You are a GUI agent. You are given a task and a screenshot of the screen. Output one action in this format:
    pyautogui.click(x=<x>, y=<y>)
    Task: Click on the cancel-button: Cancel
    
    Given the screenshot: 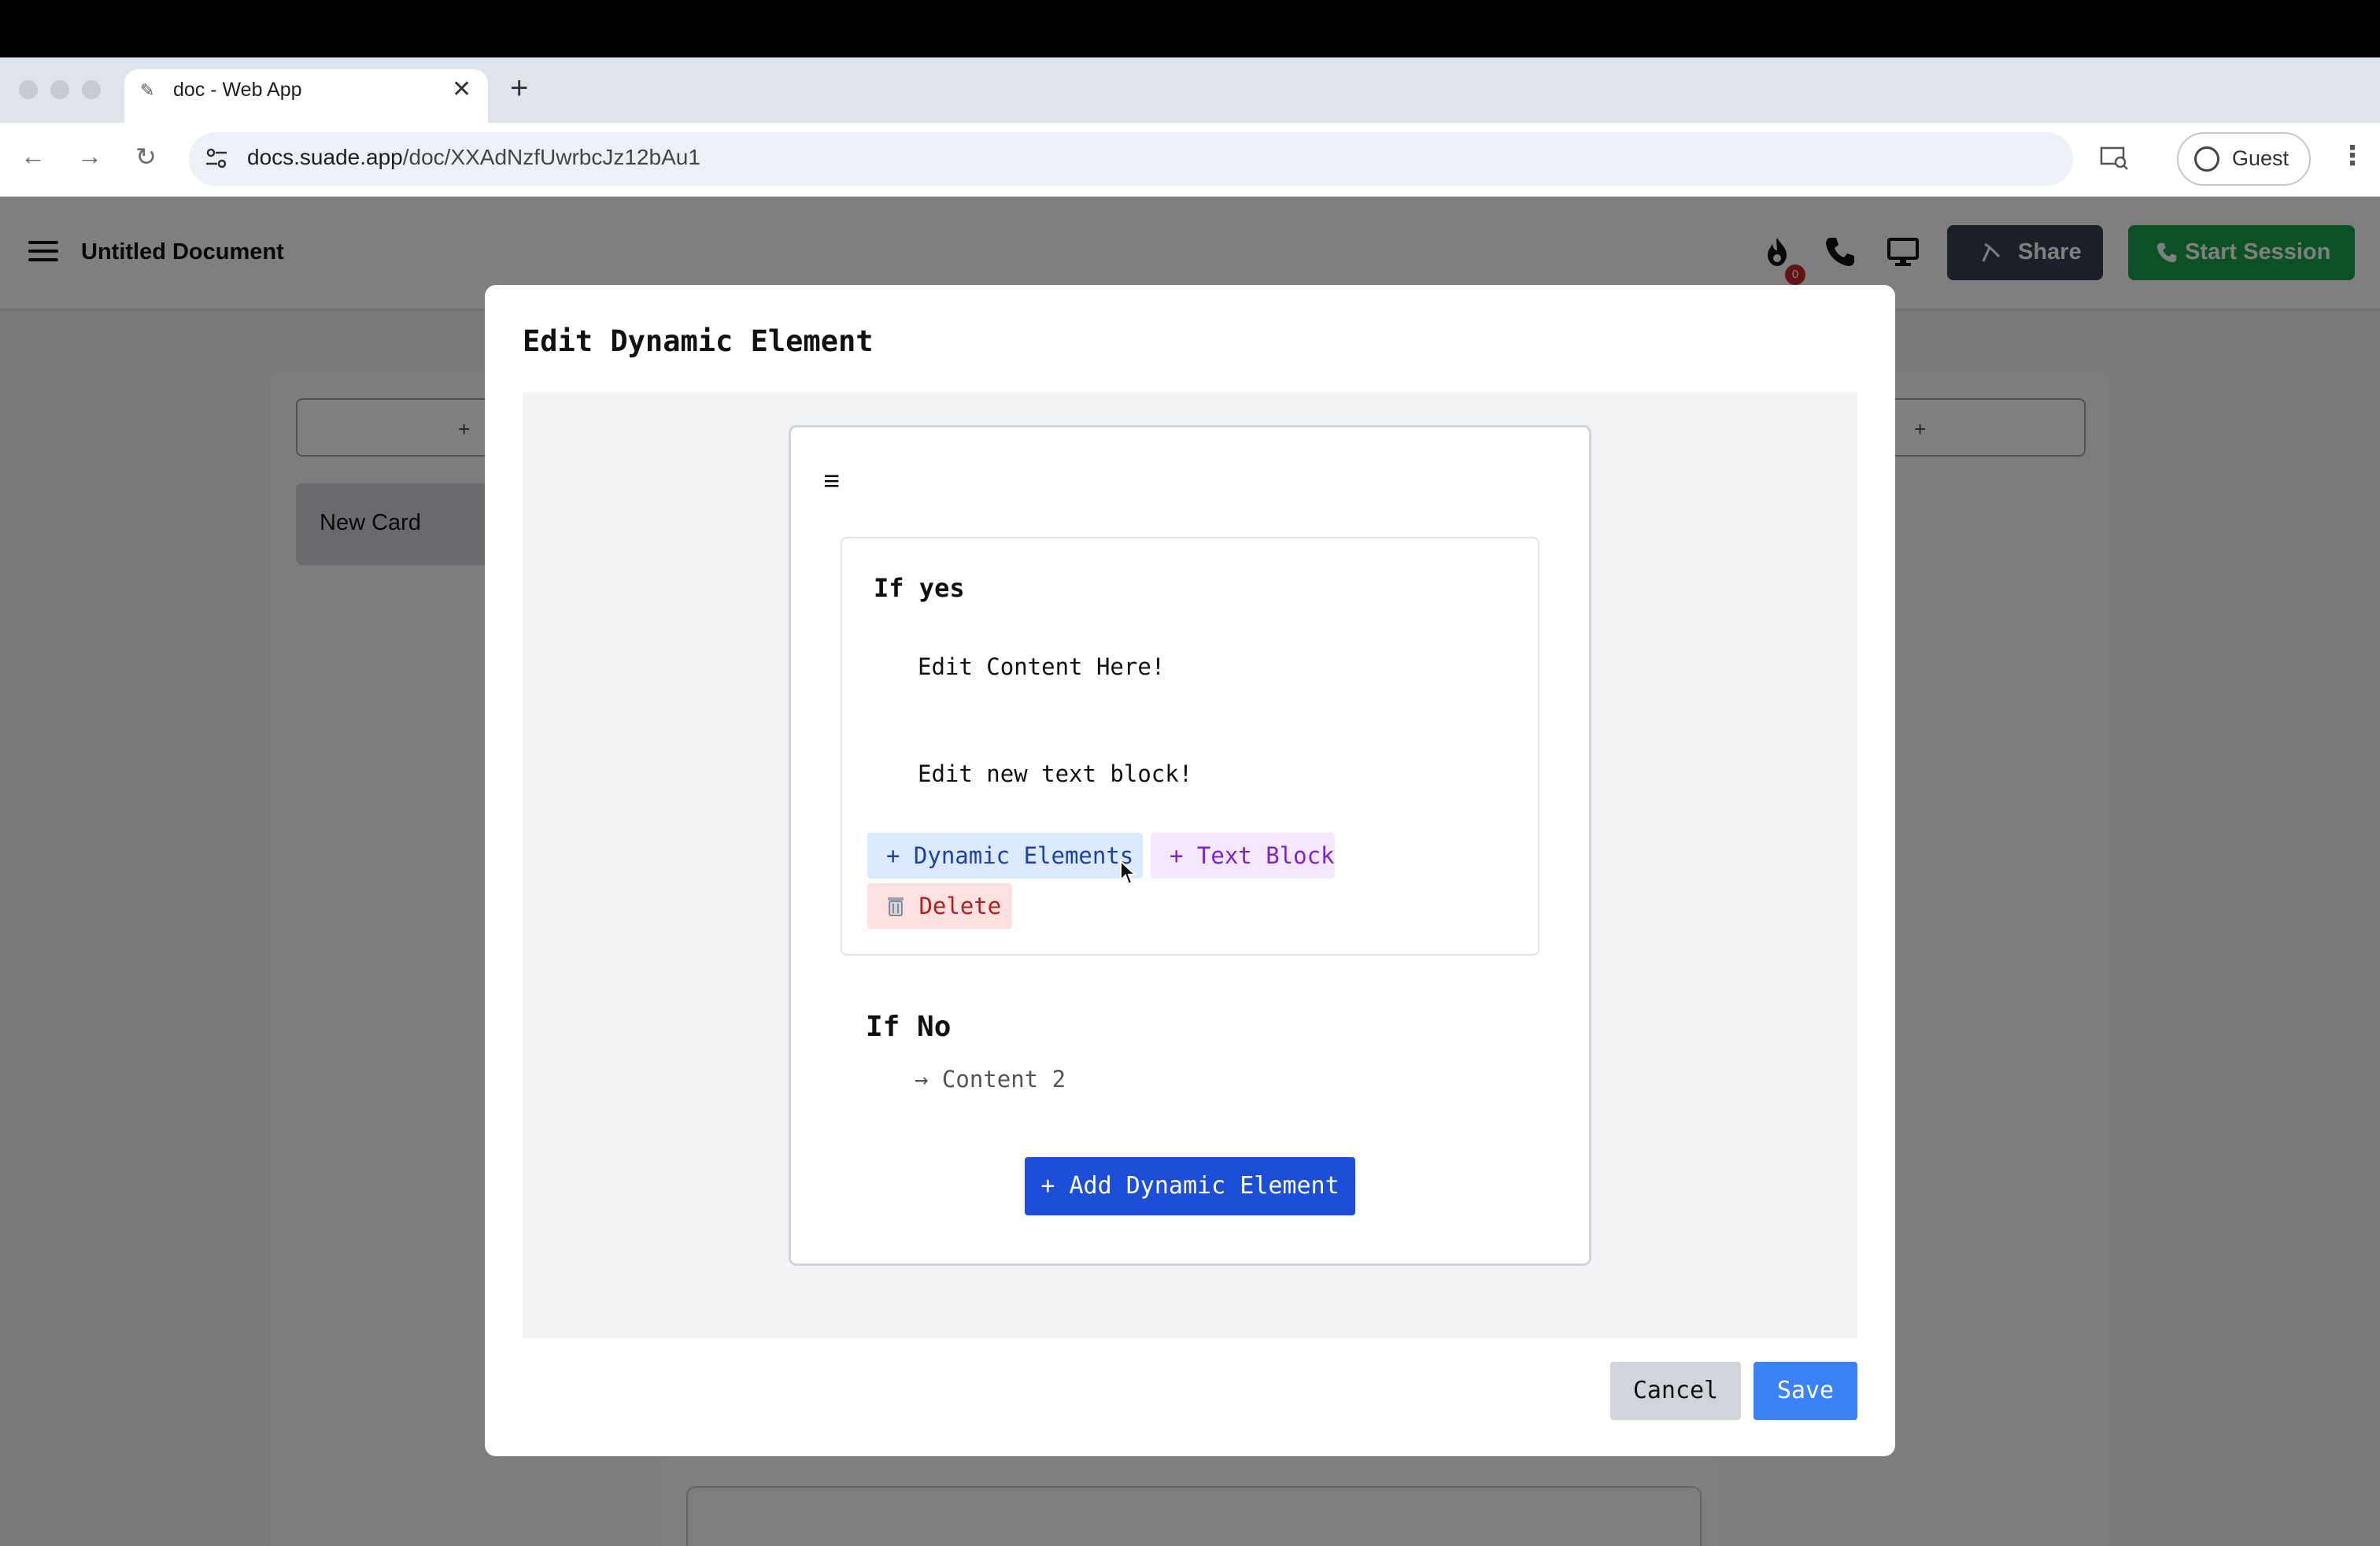 What is the action you would take?
    pyautogui.click(x=1675, y=1391)
    